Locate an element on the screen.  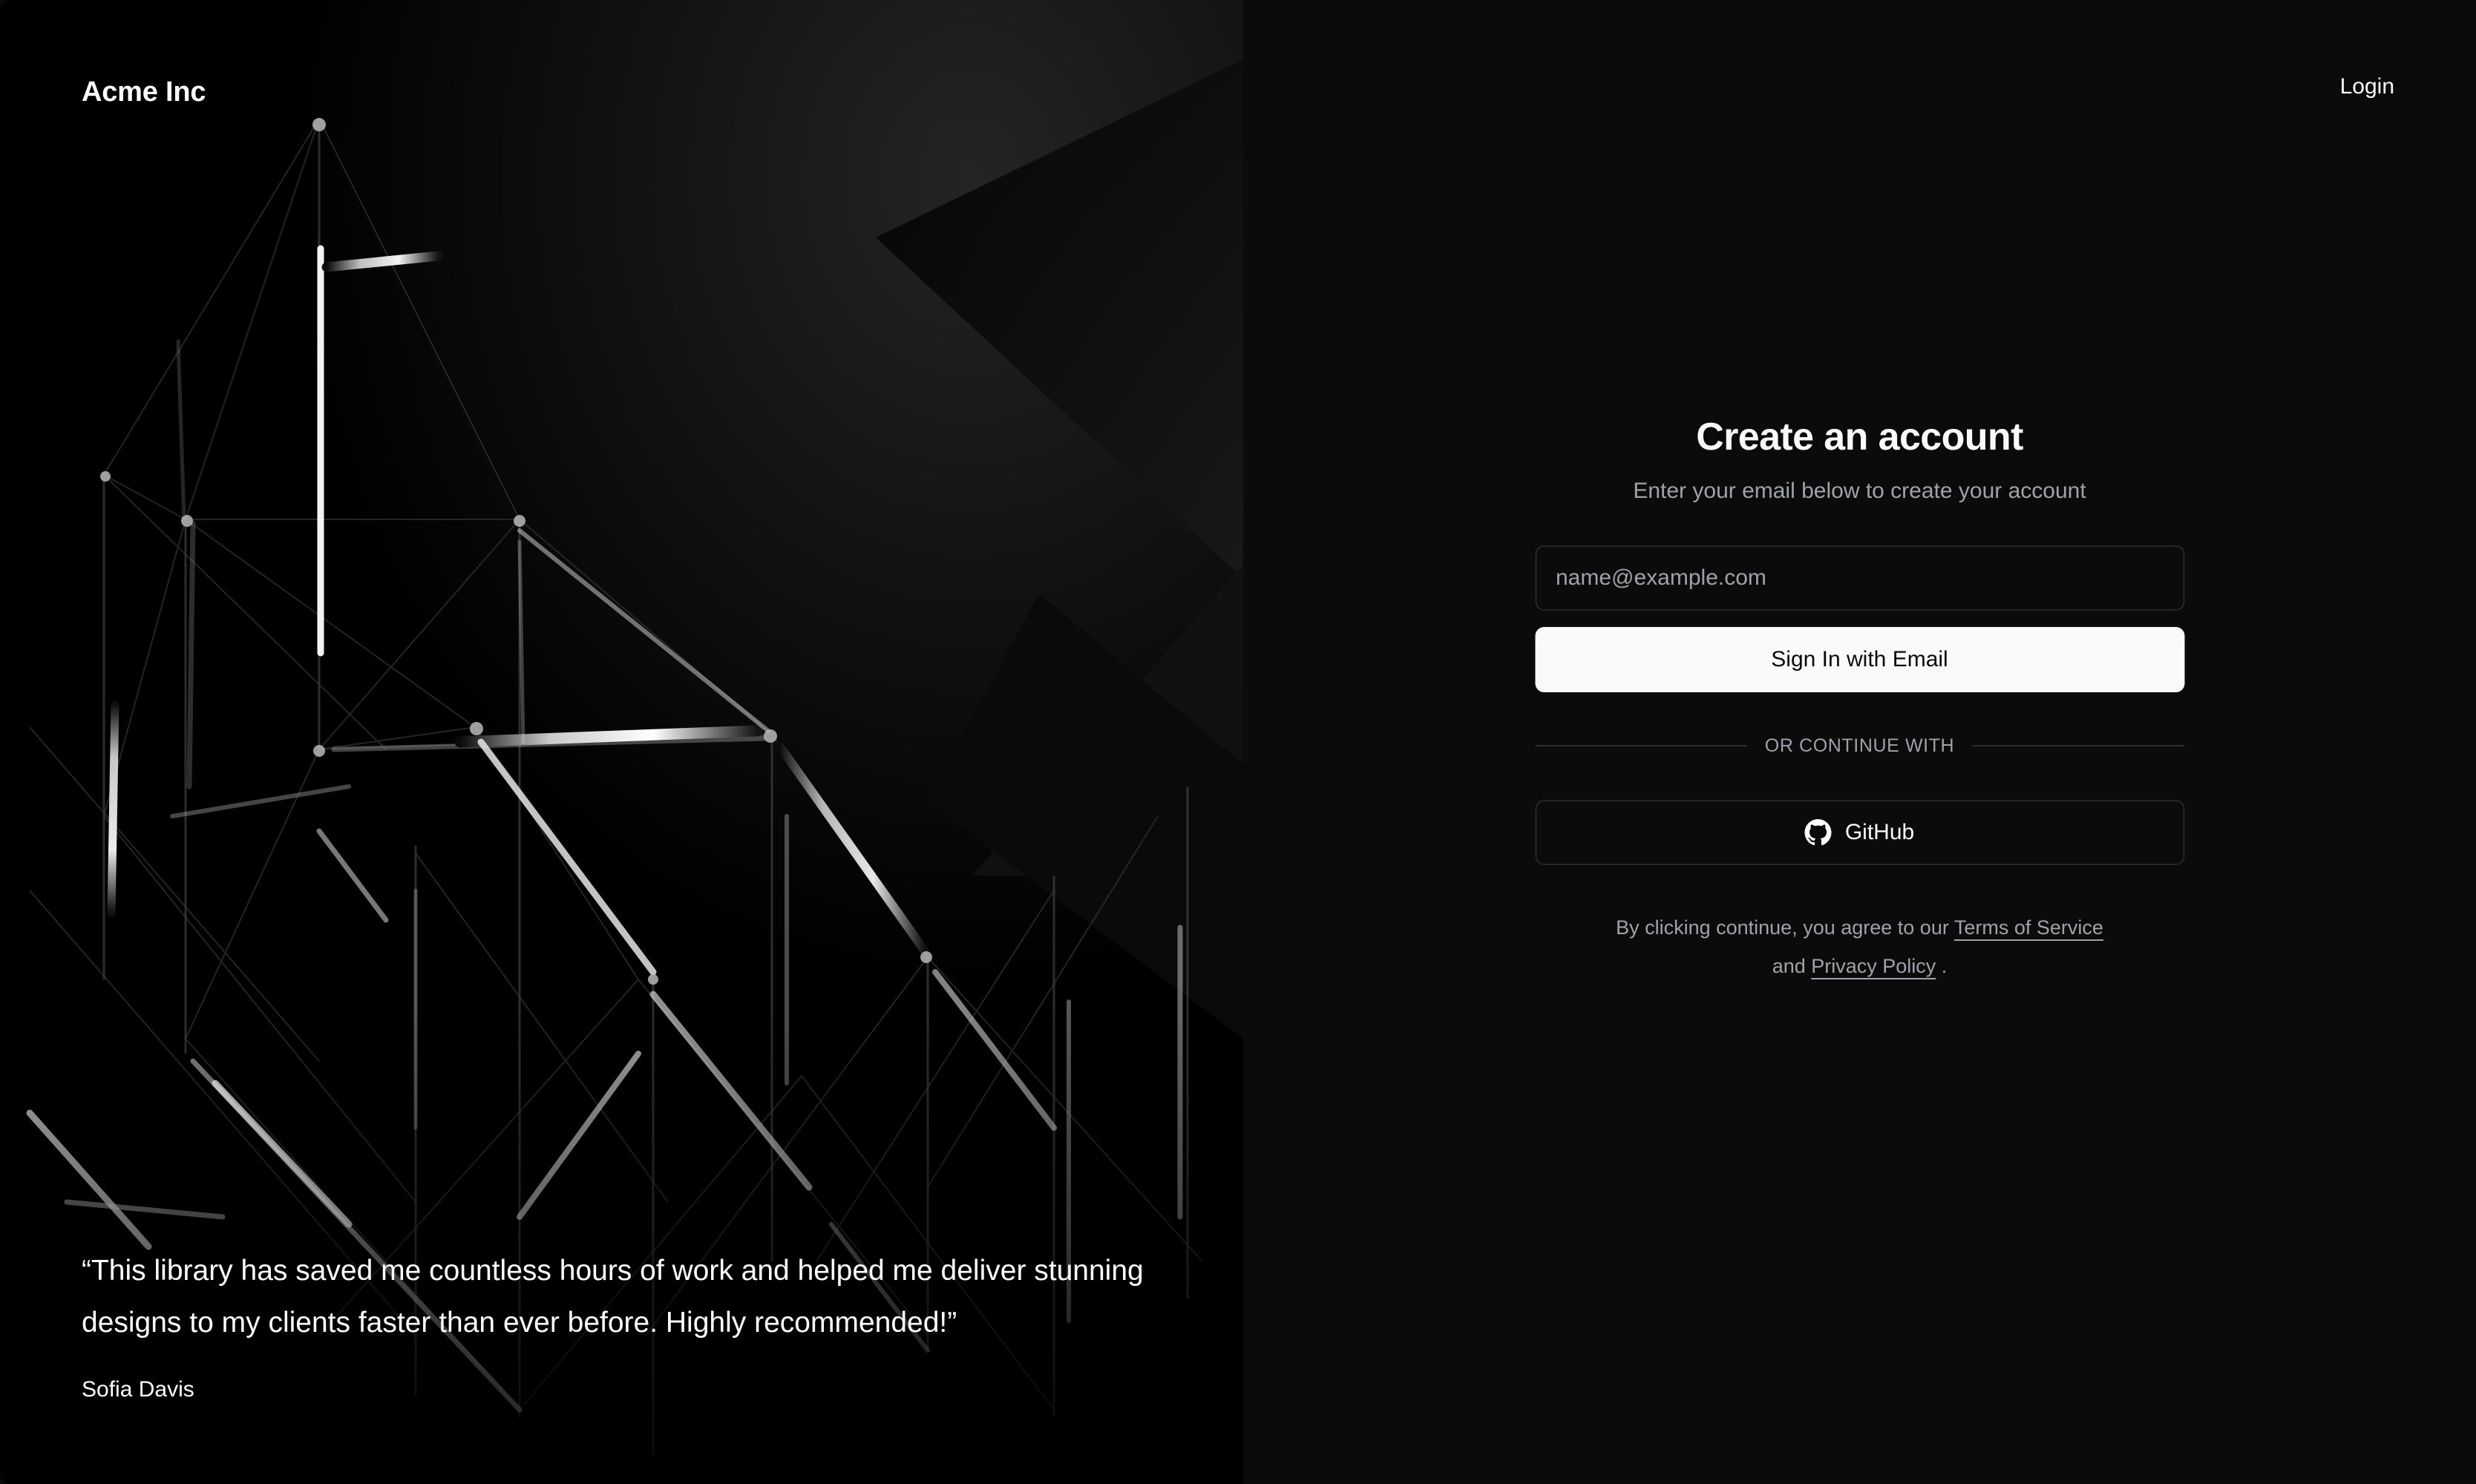
email-input is located at coordinates (1860, 578).